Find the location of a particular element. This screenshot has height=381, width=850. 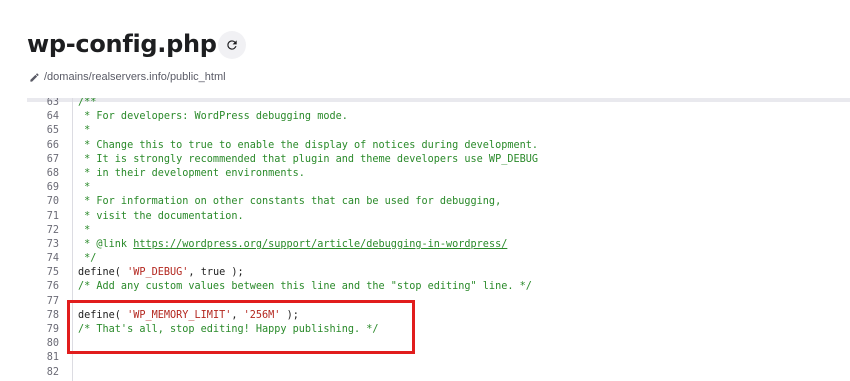

line-number: 79 is located at coordinates (52, 329).